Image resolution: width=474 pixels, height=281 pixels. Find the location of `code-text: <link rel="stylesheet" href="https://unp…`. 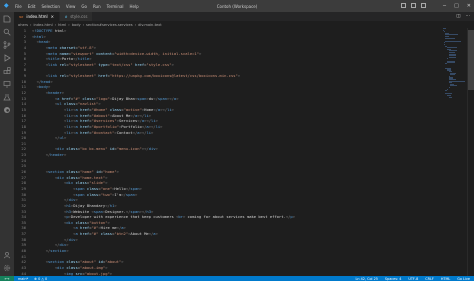

code-text: <link rel="stylesheet" href="https://unp… is located at coordinates (143, 76).